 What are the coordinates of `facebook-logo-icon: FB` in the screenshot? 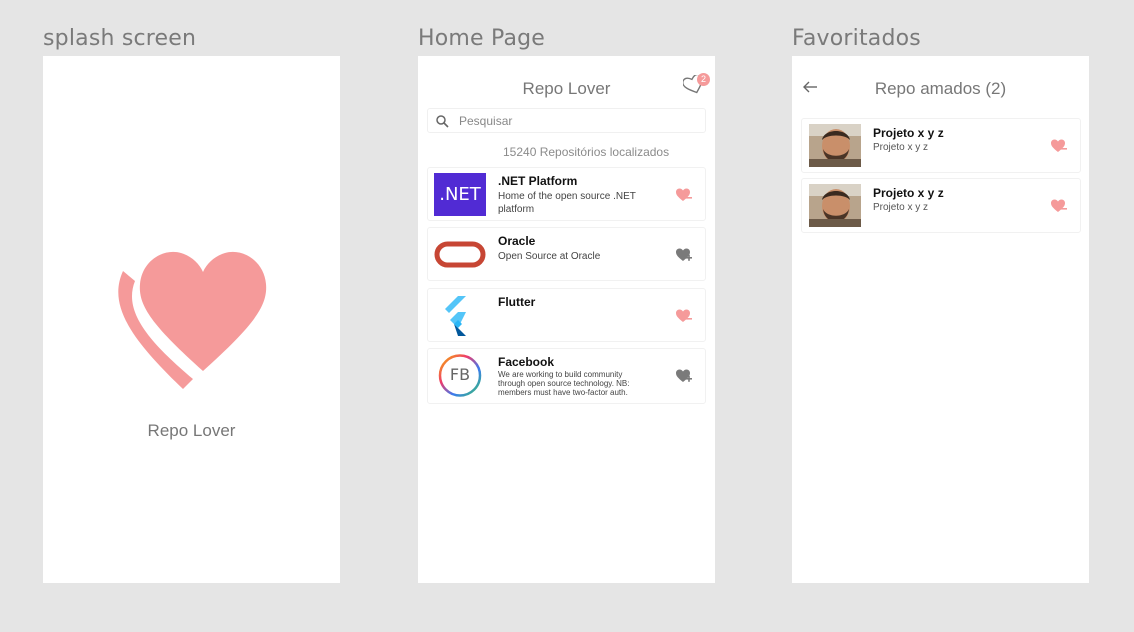 It's located at (460, 375).